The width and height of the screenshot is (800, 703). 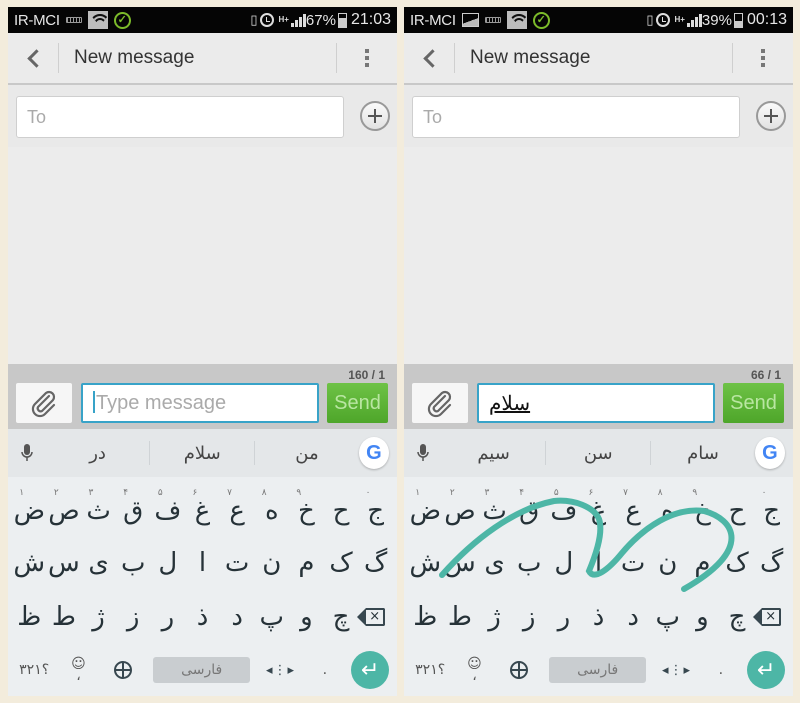 What do you see at coordinates (98, 453) in the screenshot?
I see `suggestion-item: در` at bounding box center [98, 453].